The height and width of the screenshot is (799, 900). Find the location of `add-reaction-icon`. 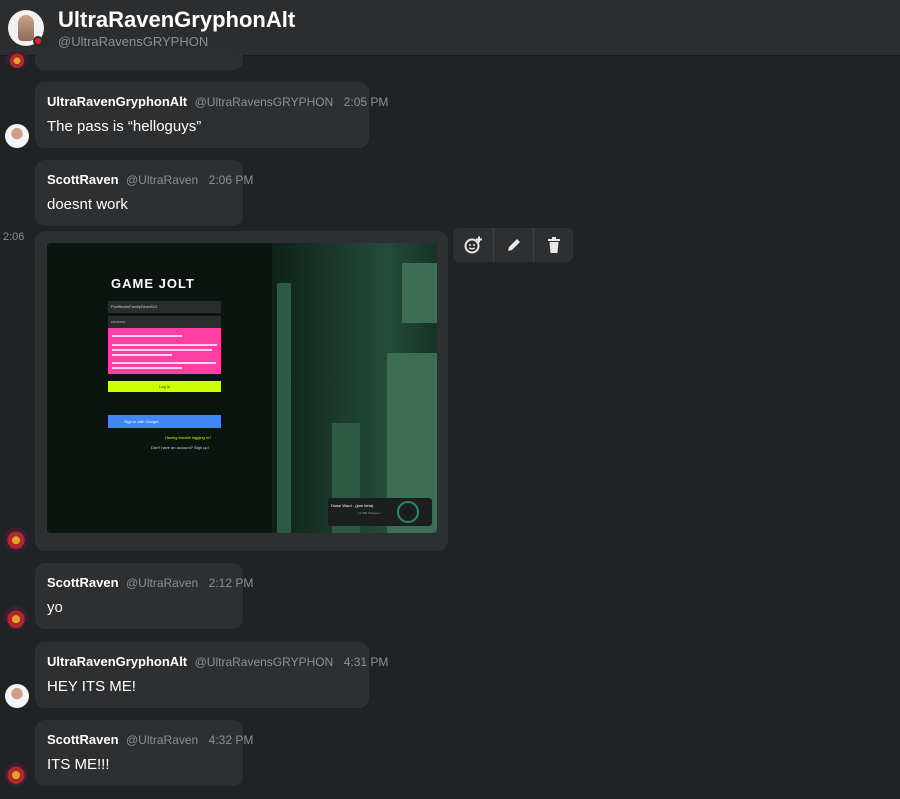

add-reaction-icon is located at coordinates (473, 245).